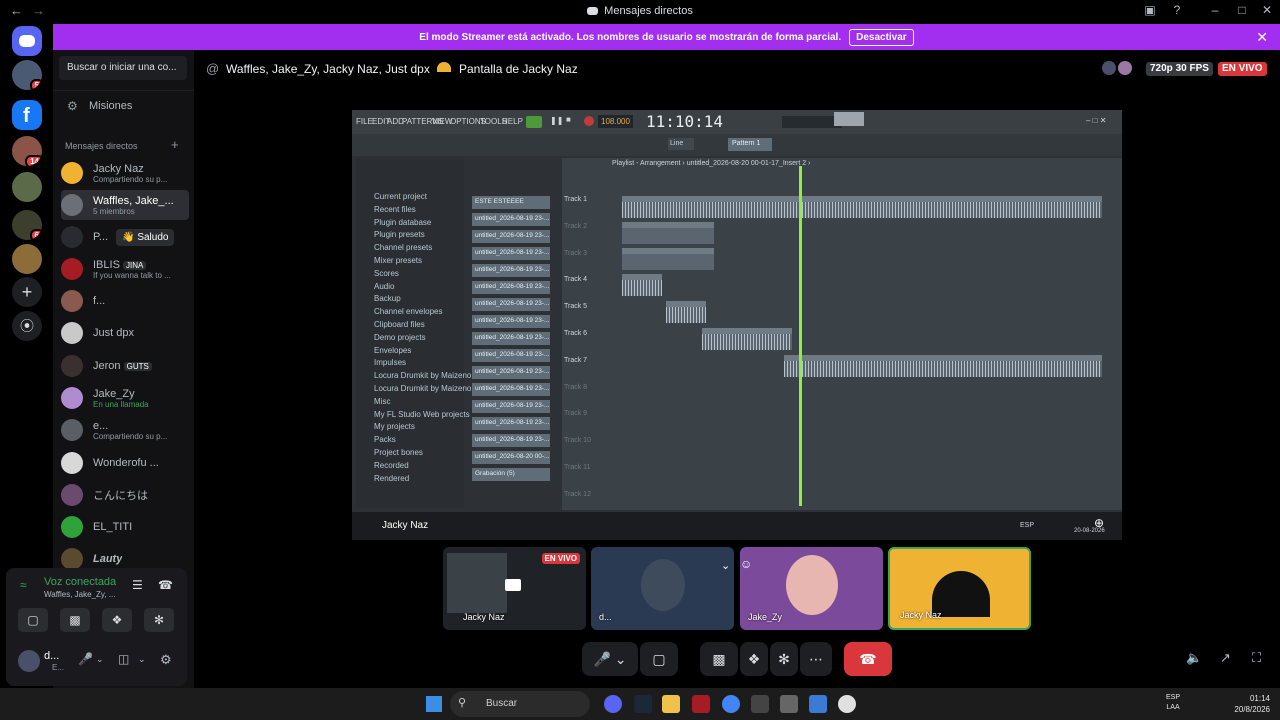  I want to click on saludo-button: 👋 Saludo, so click(145, 237).